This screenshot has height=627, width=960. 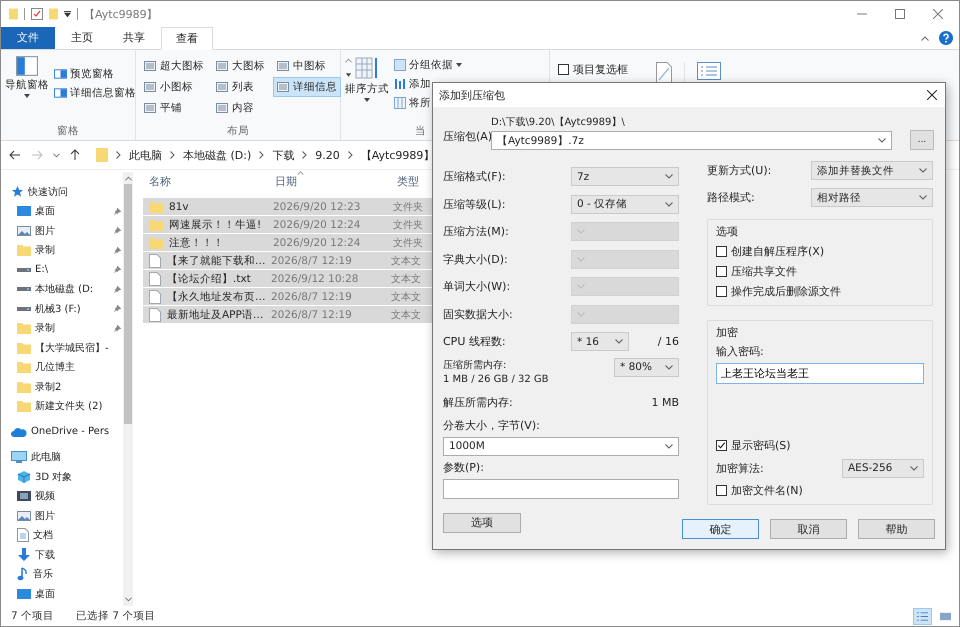 I want to click on field-label: 字典大小(D):, so click(x=475, y=259).